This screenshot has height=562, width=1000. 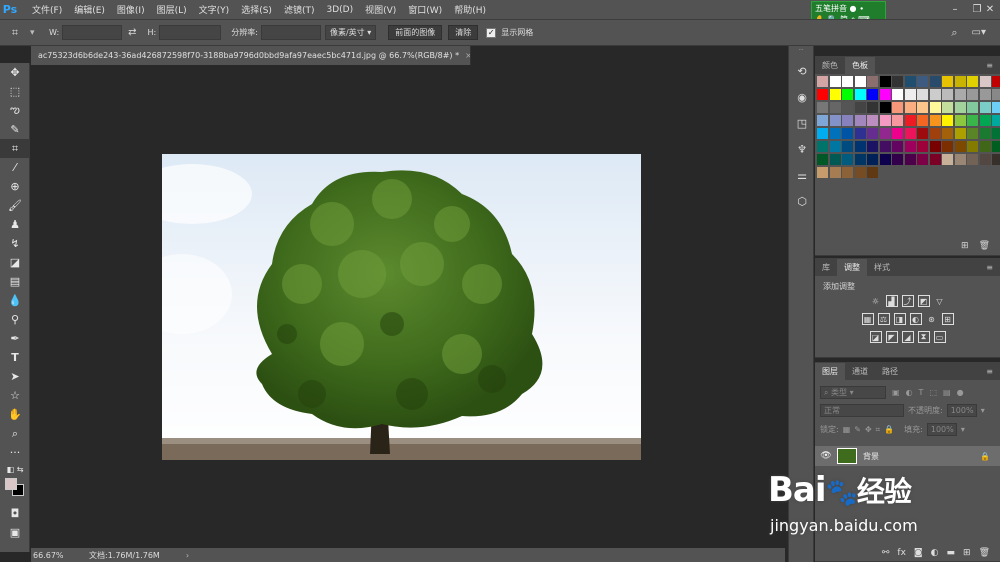 I want to click on new-adjustment-layer-icon: ◐, so click(x=935, y=553).